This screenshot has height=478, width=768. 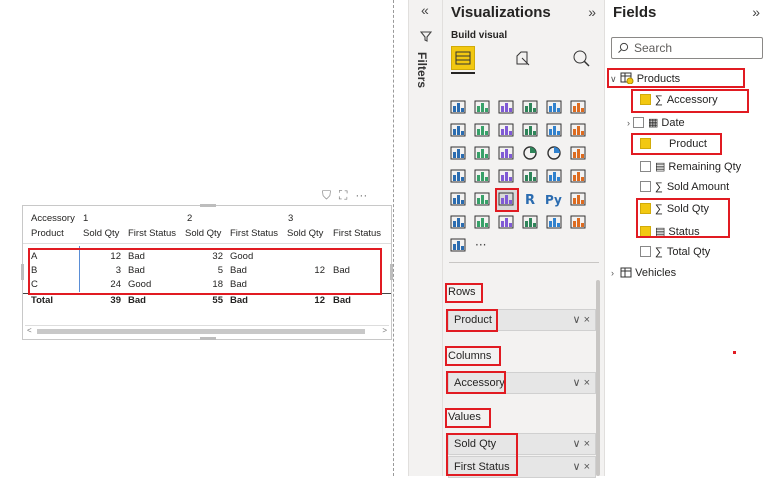 I want to click on stacked-column-icon, so click(x=483, y=108).